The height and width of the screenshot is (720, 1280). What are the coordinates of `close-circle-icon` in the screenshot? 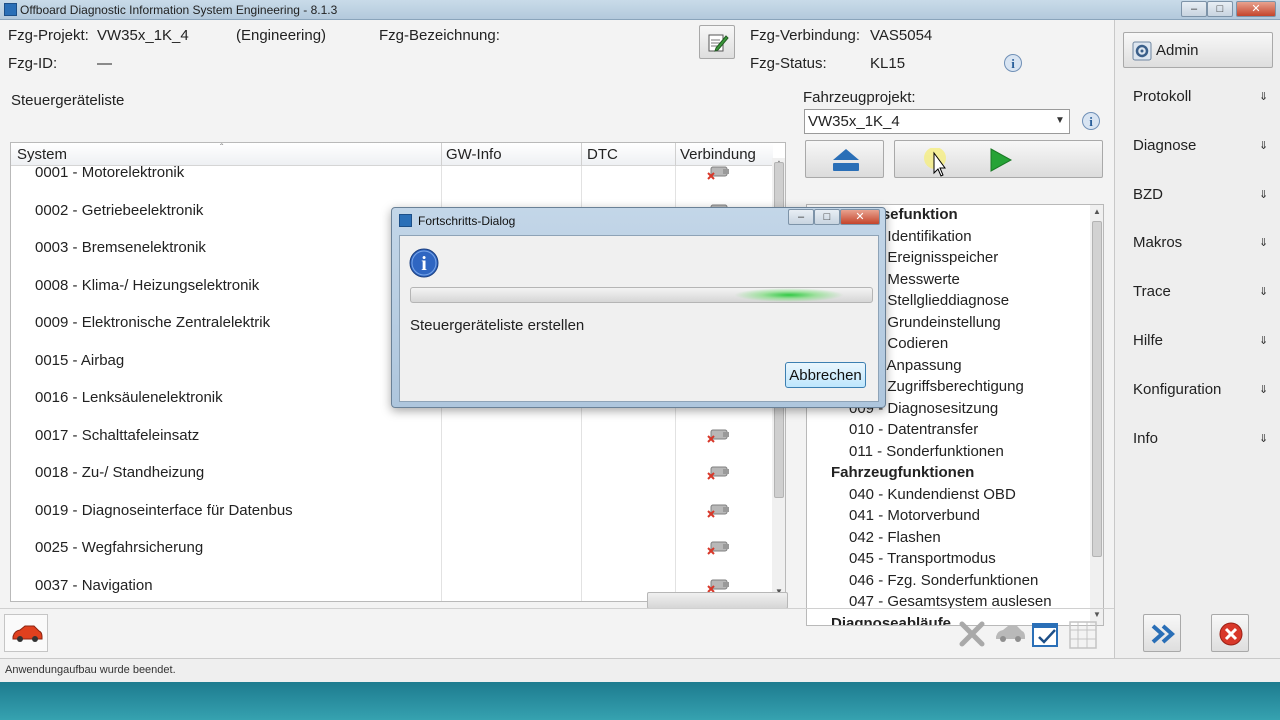 It's located at (1231, 634).